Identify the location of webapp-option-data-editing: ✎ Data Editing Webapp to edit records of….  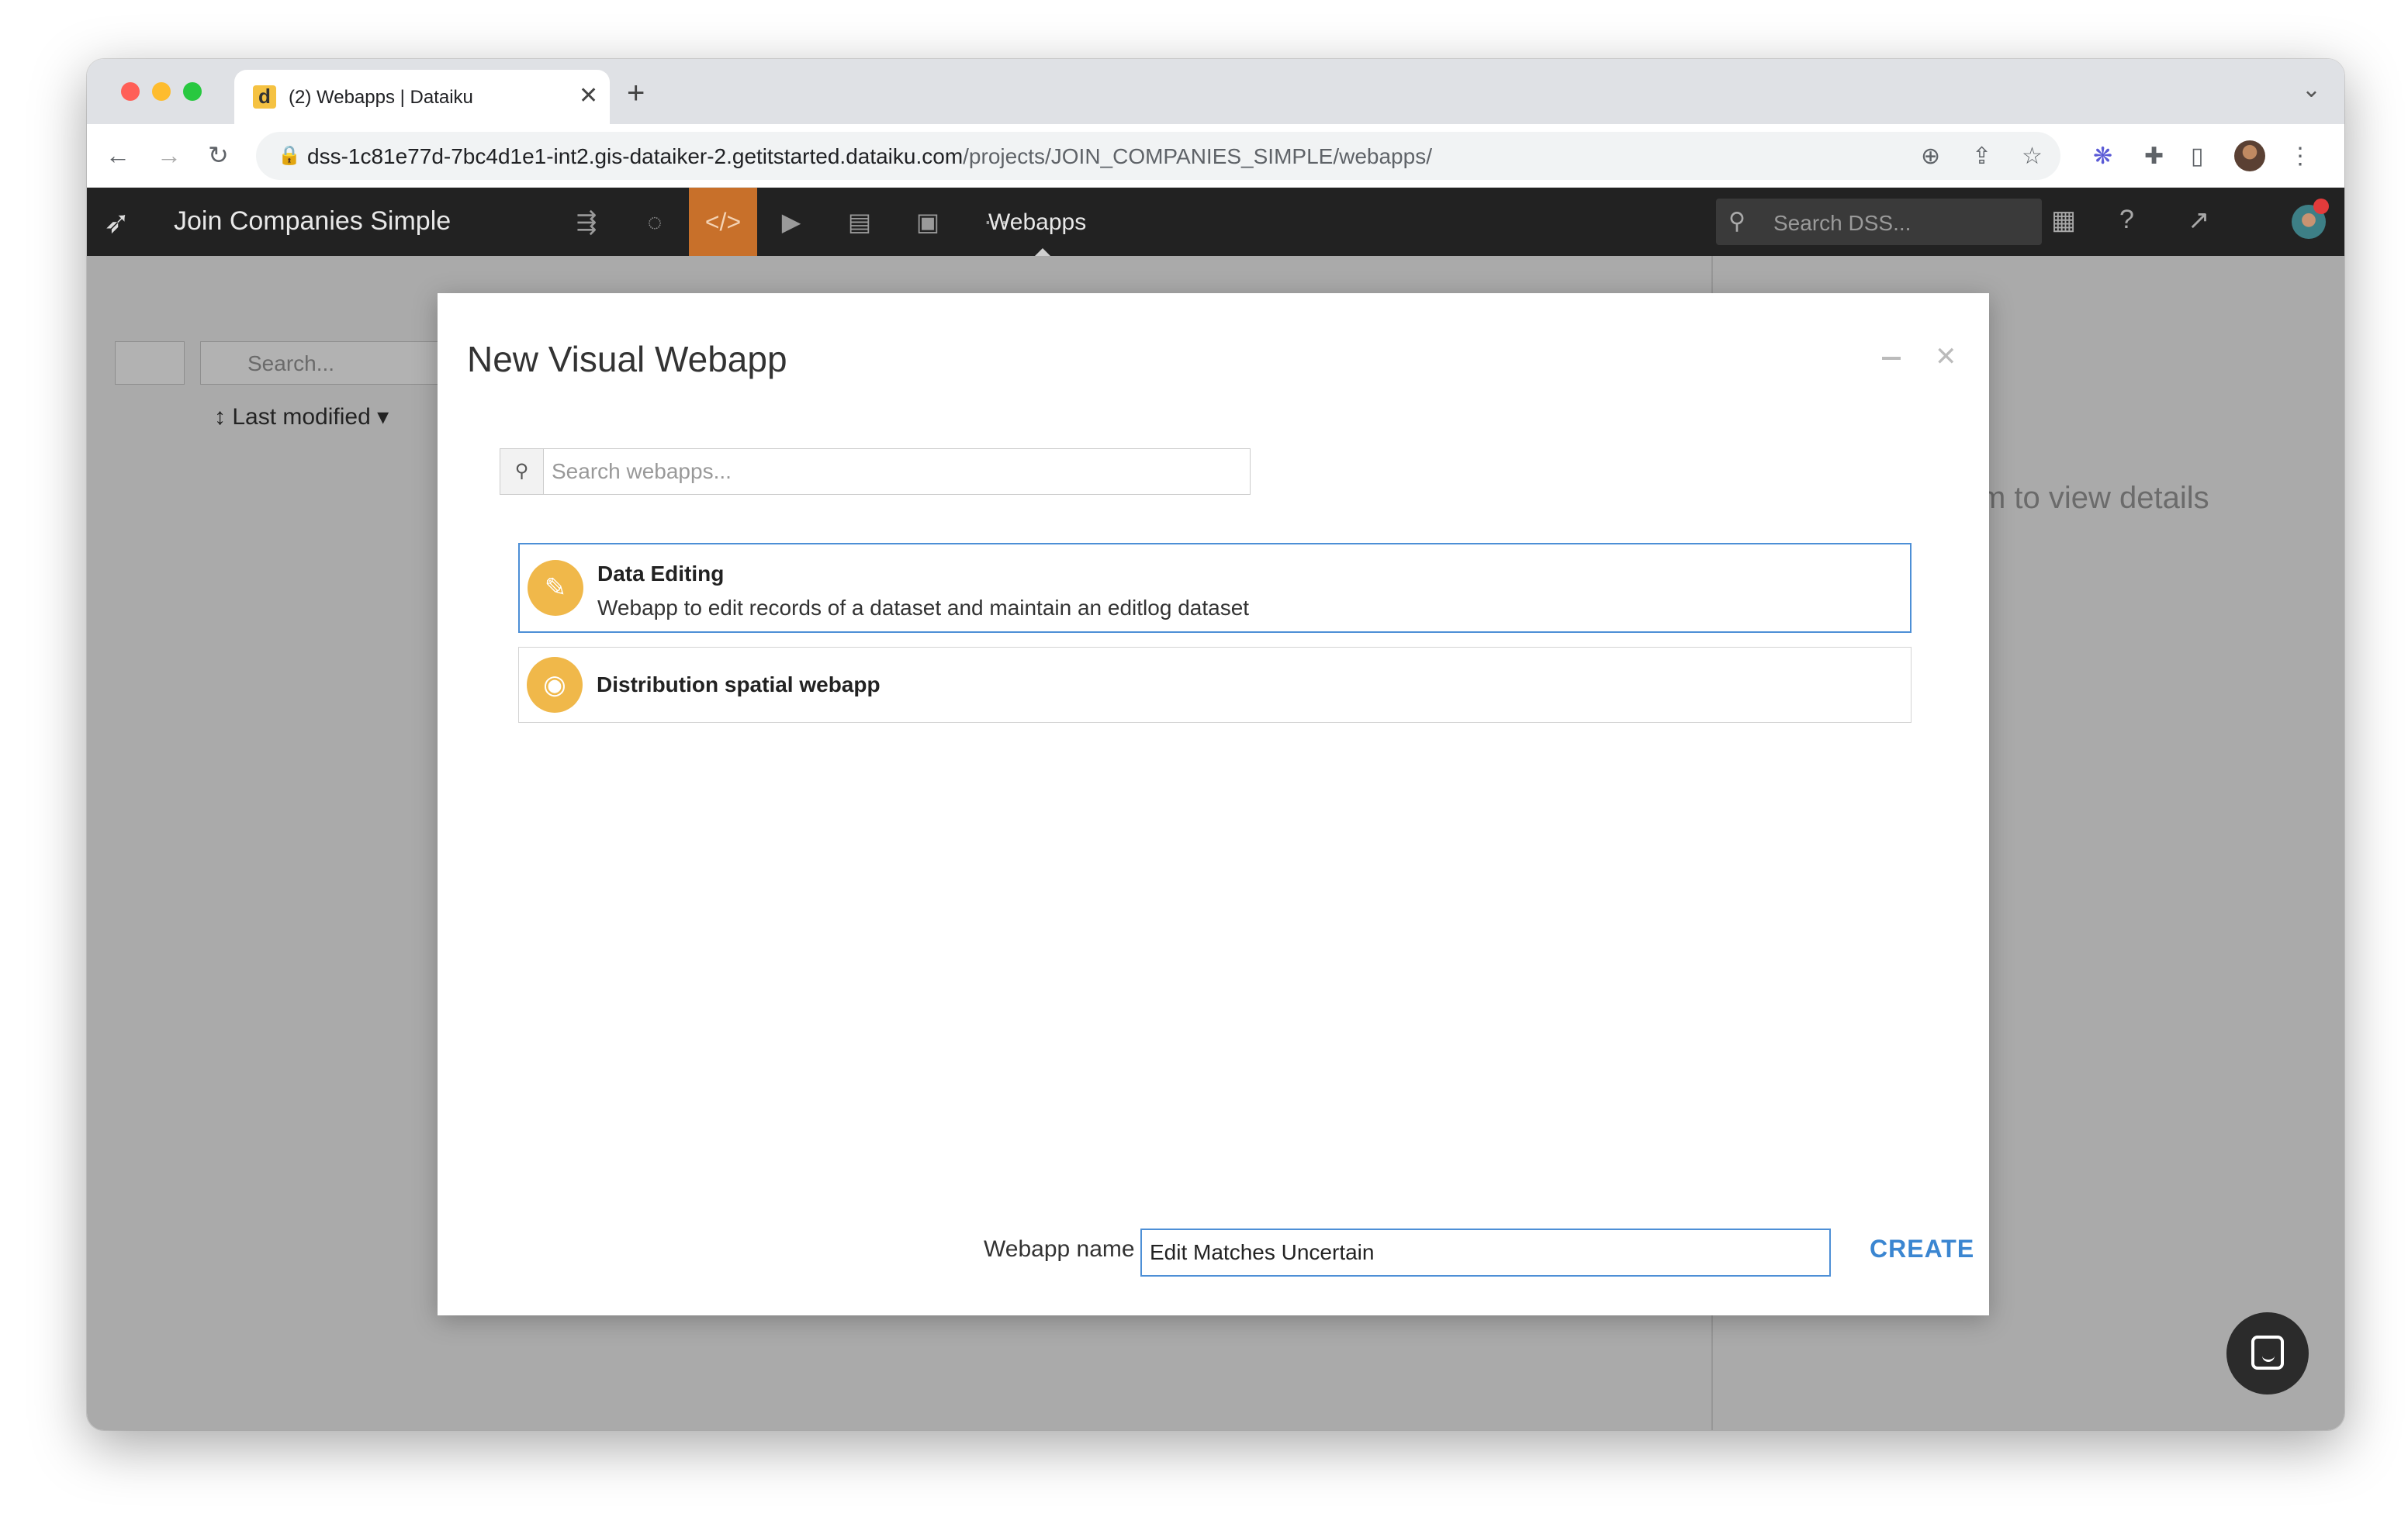
(1215, 588).